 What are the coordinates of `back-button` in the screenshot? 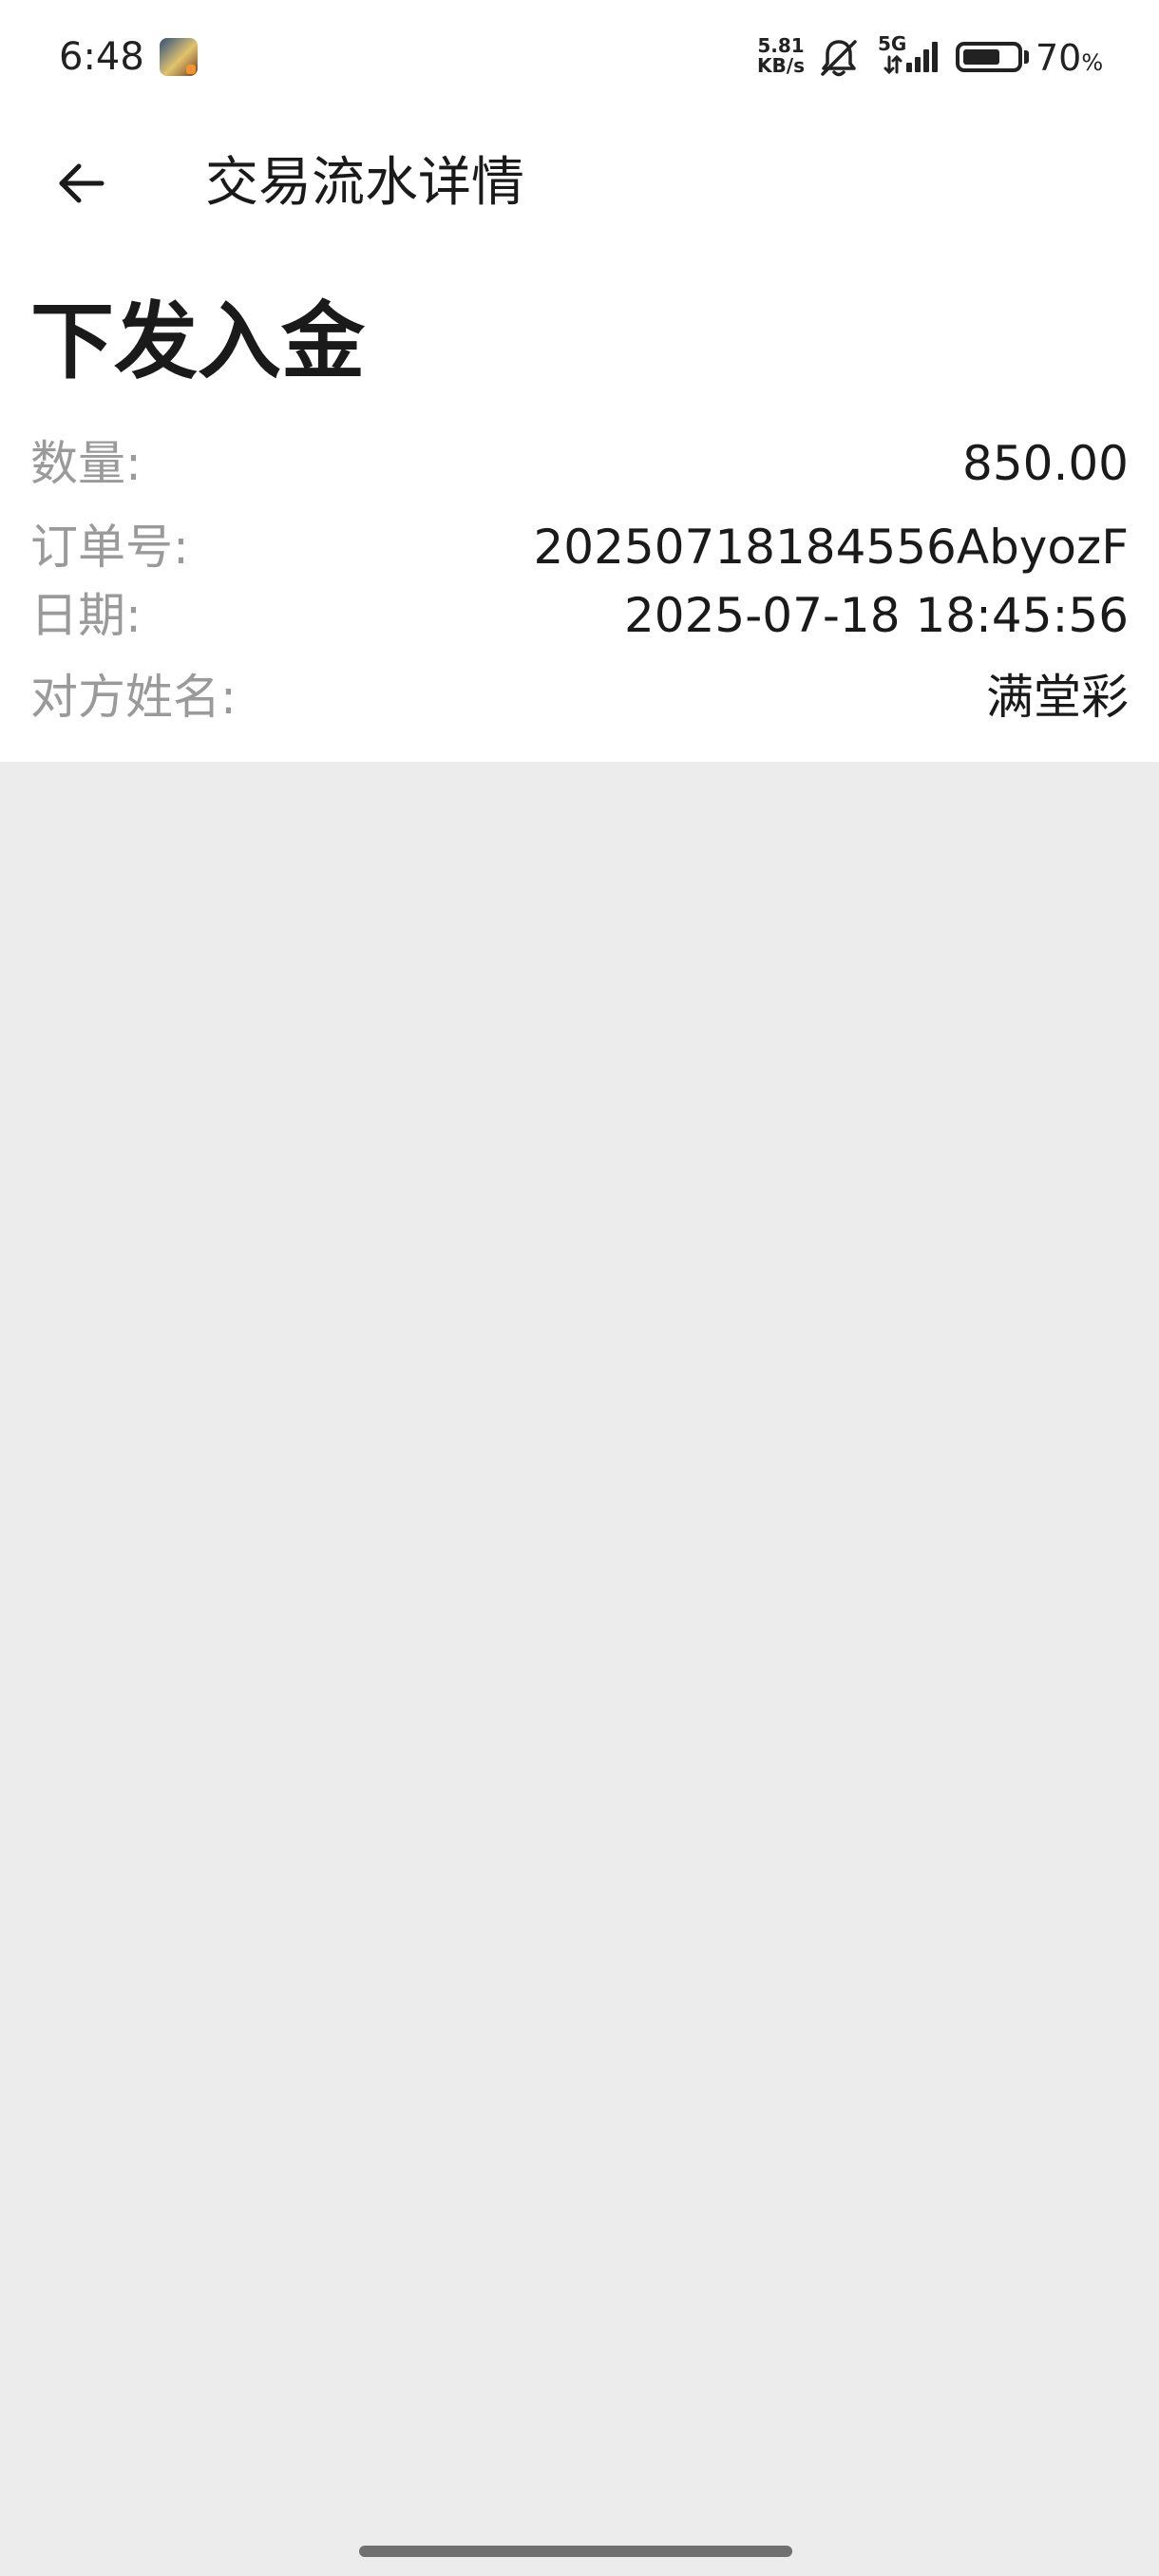 It's located at (81, 183).